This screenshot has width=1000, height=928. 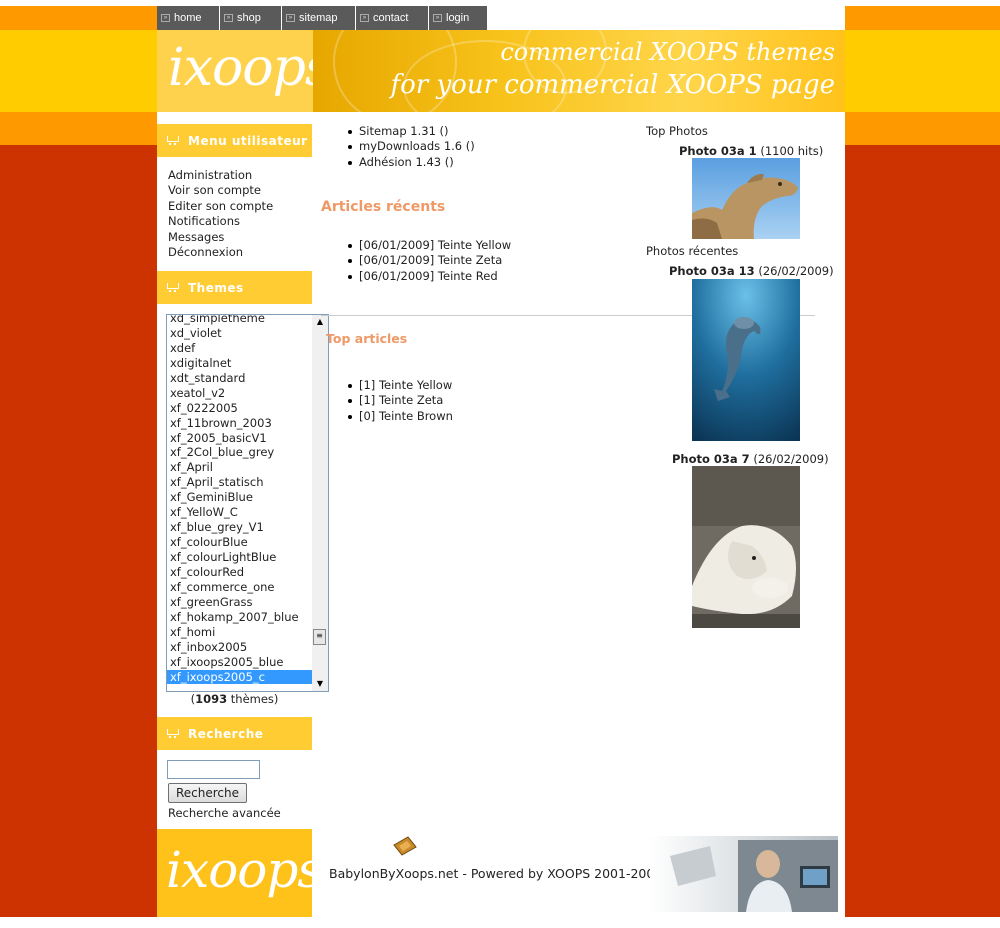 What do you see at coordinates (239, 408) in the screenshot?
I see `theme-option: xf_0222005` at bounding box center [239, 408].